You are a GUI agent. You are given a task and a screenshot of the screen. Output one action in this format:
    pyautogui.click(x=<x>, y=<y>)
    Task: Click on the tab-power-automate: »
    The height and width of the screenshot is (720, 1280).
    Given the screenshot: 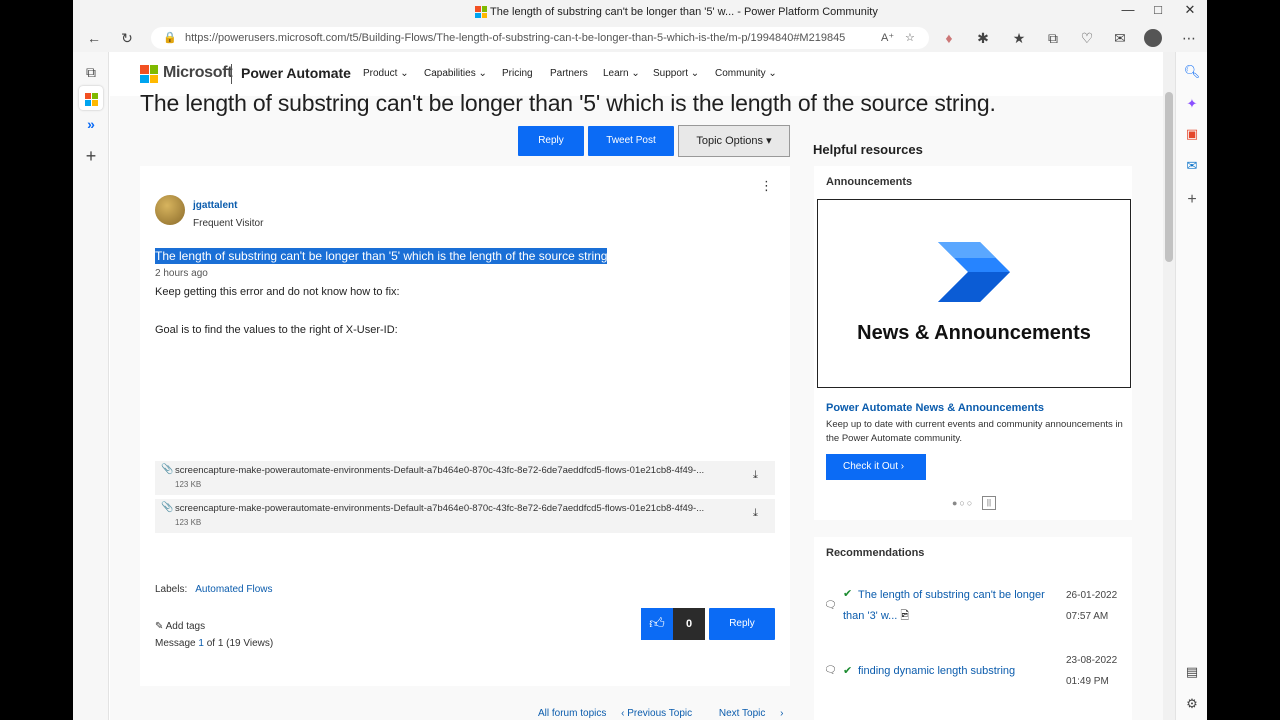 What is the action you would take?
    pyautogui.click(x=91, y=124)
    